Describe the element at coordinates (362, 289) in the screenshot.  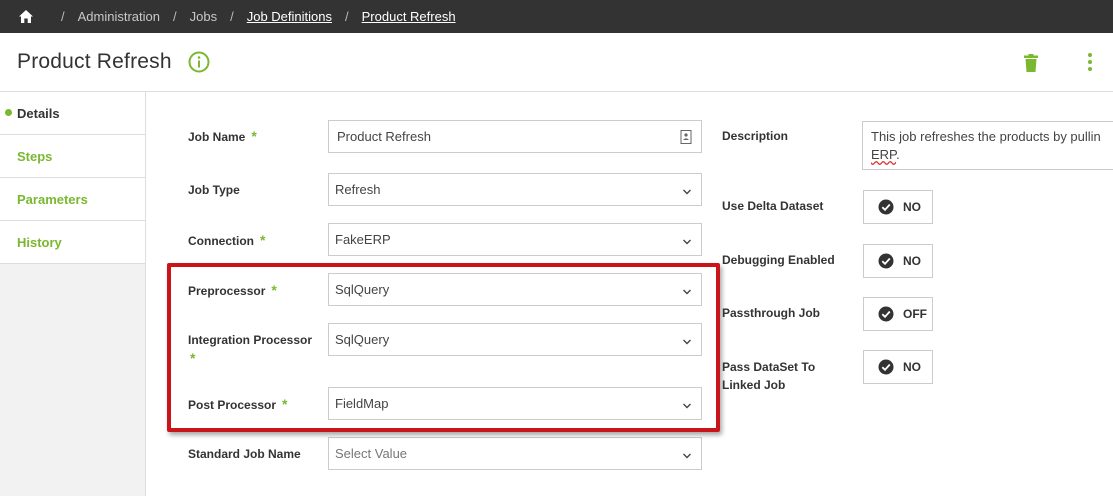
I see `preprocessor-value: SqlQuery` at that location.